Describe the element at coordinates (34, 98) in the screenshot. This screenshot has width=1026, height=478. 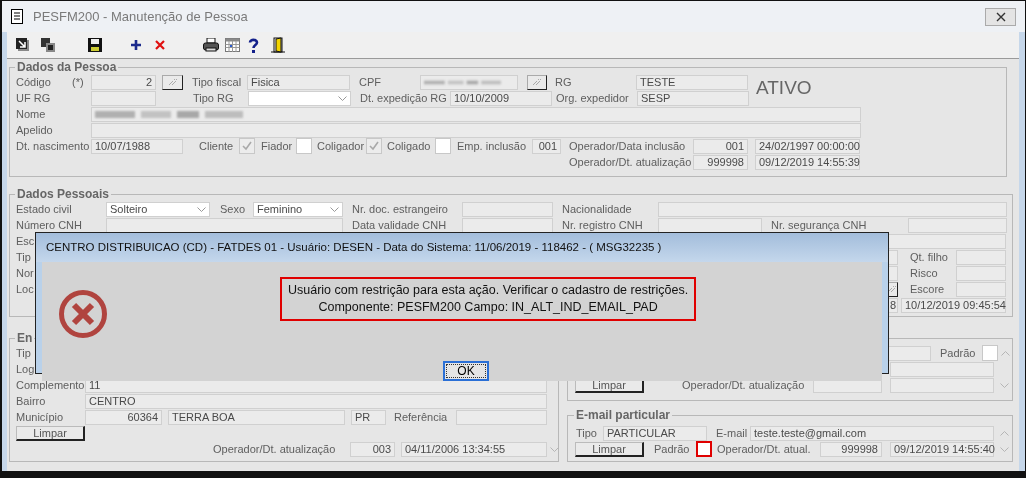
I see `field-label: UF RG` at that location.